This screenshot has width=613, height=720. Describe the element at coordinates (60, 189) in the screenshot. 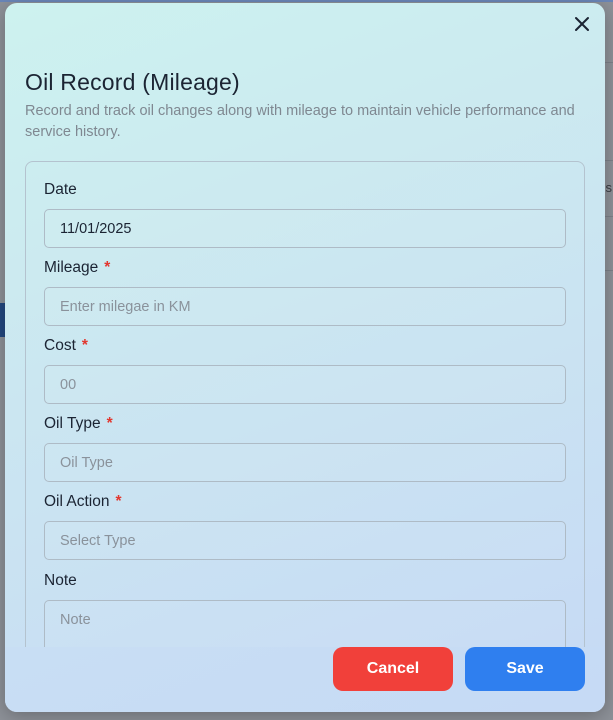

I see `date-label: Date` at that location.